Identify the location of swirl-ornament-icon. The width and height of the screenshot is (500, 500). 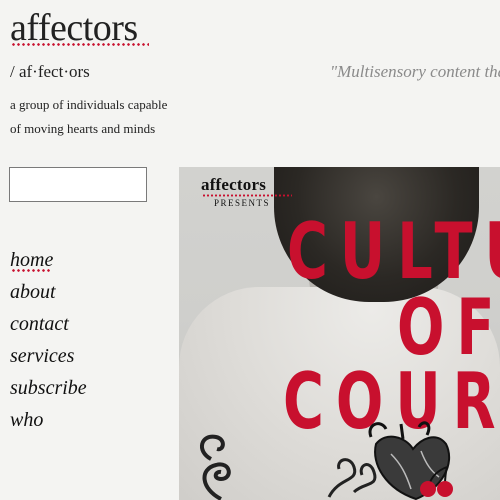
(215, 467).